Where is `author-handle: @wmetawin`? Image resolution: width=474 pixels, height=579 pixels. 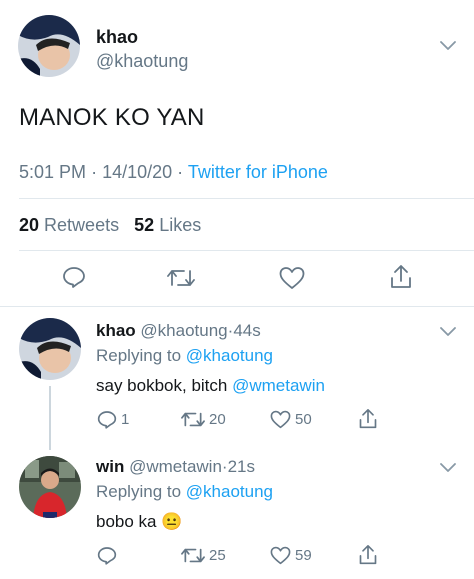
author-handle: @wmetawin is located at coordinates (175, 466).